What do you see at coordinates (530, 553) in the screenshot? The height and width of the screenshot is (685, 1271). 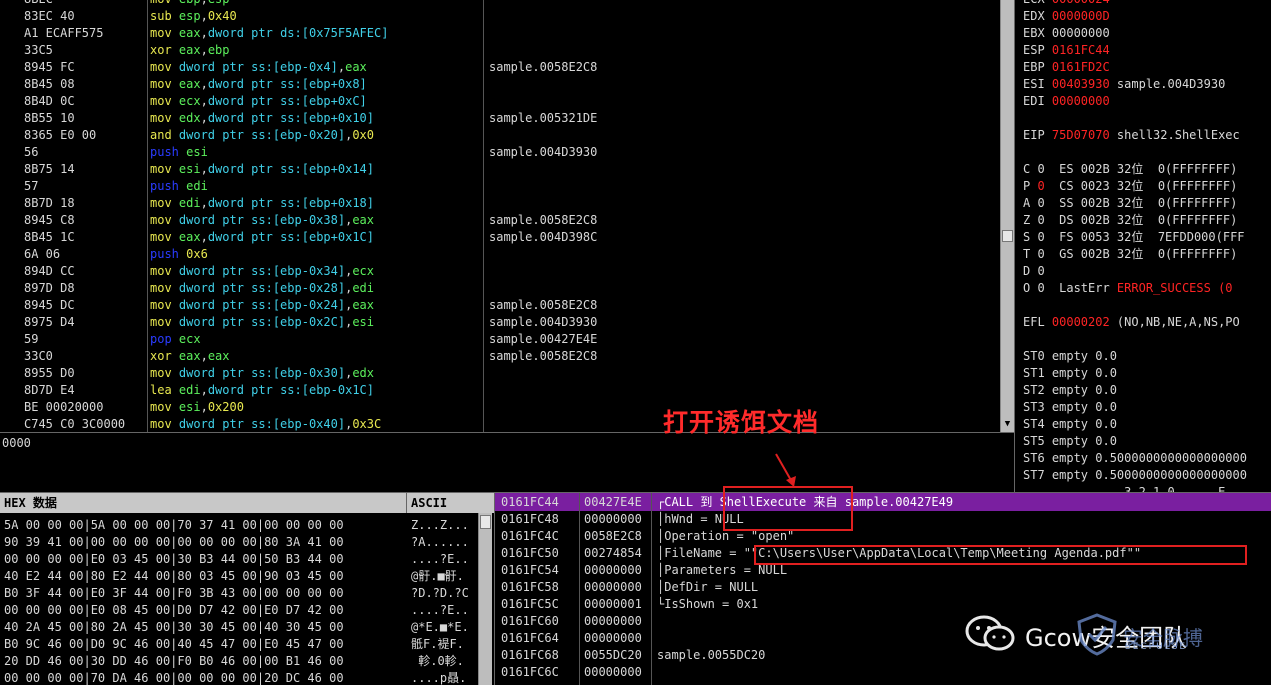 I see `stack-address: 0161FC50` at bounding box center [530, 553].